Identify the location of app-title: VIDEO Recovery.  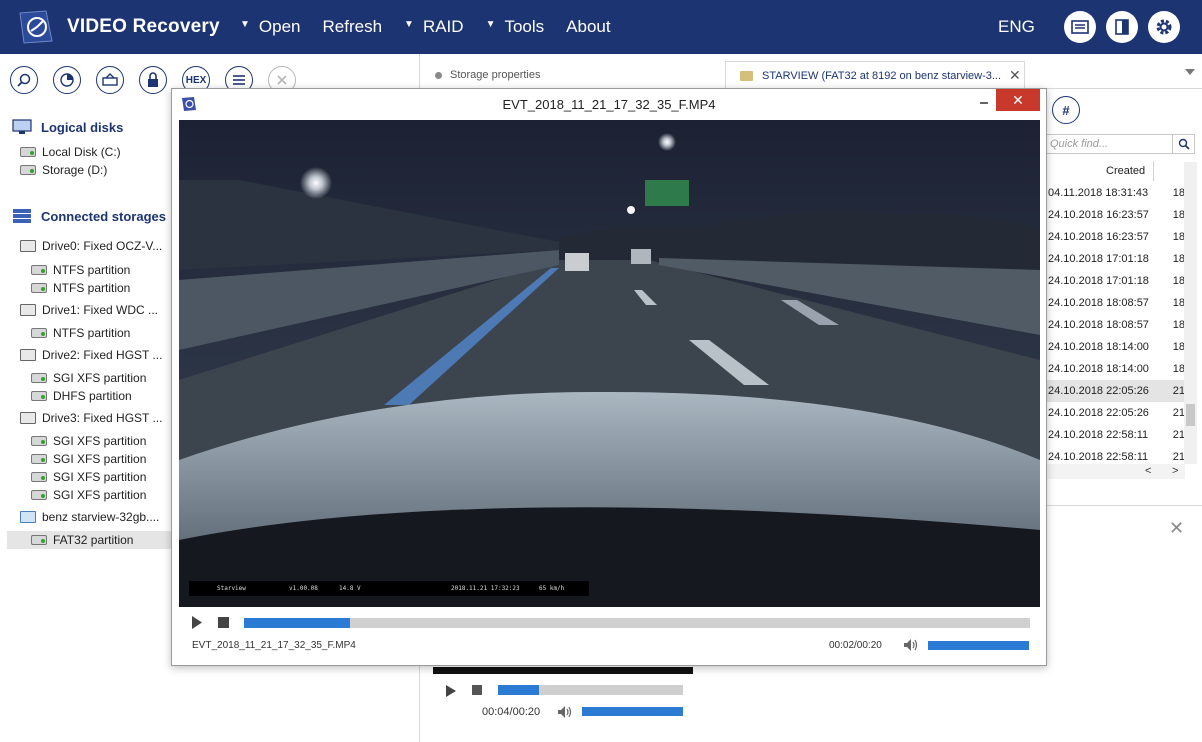
(143, 26).